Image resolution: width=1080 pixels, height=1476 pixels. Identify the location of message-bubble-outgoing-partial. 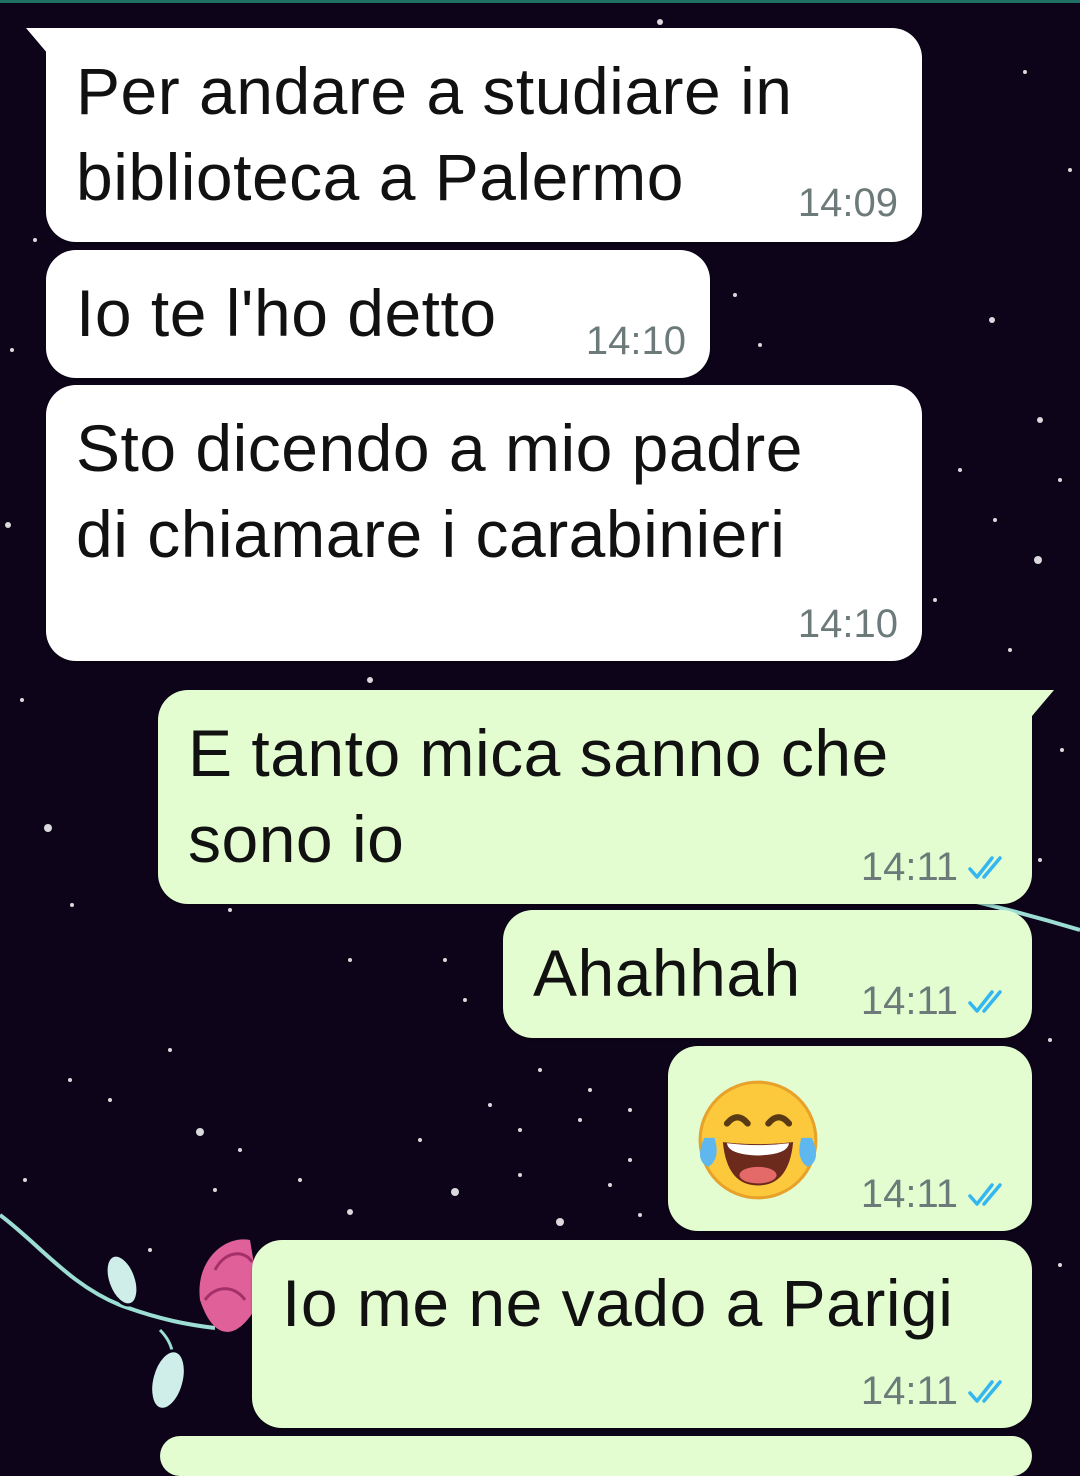
(596, 1456).